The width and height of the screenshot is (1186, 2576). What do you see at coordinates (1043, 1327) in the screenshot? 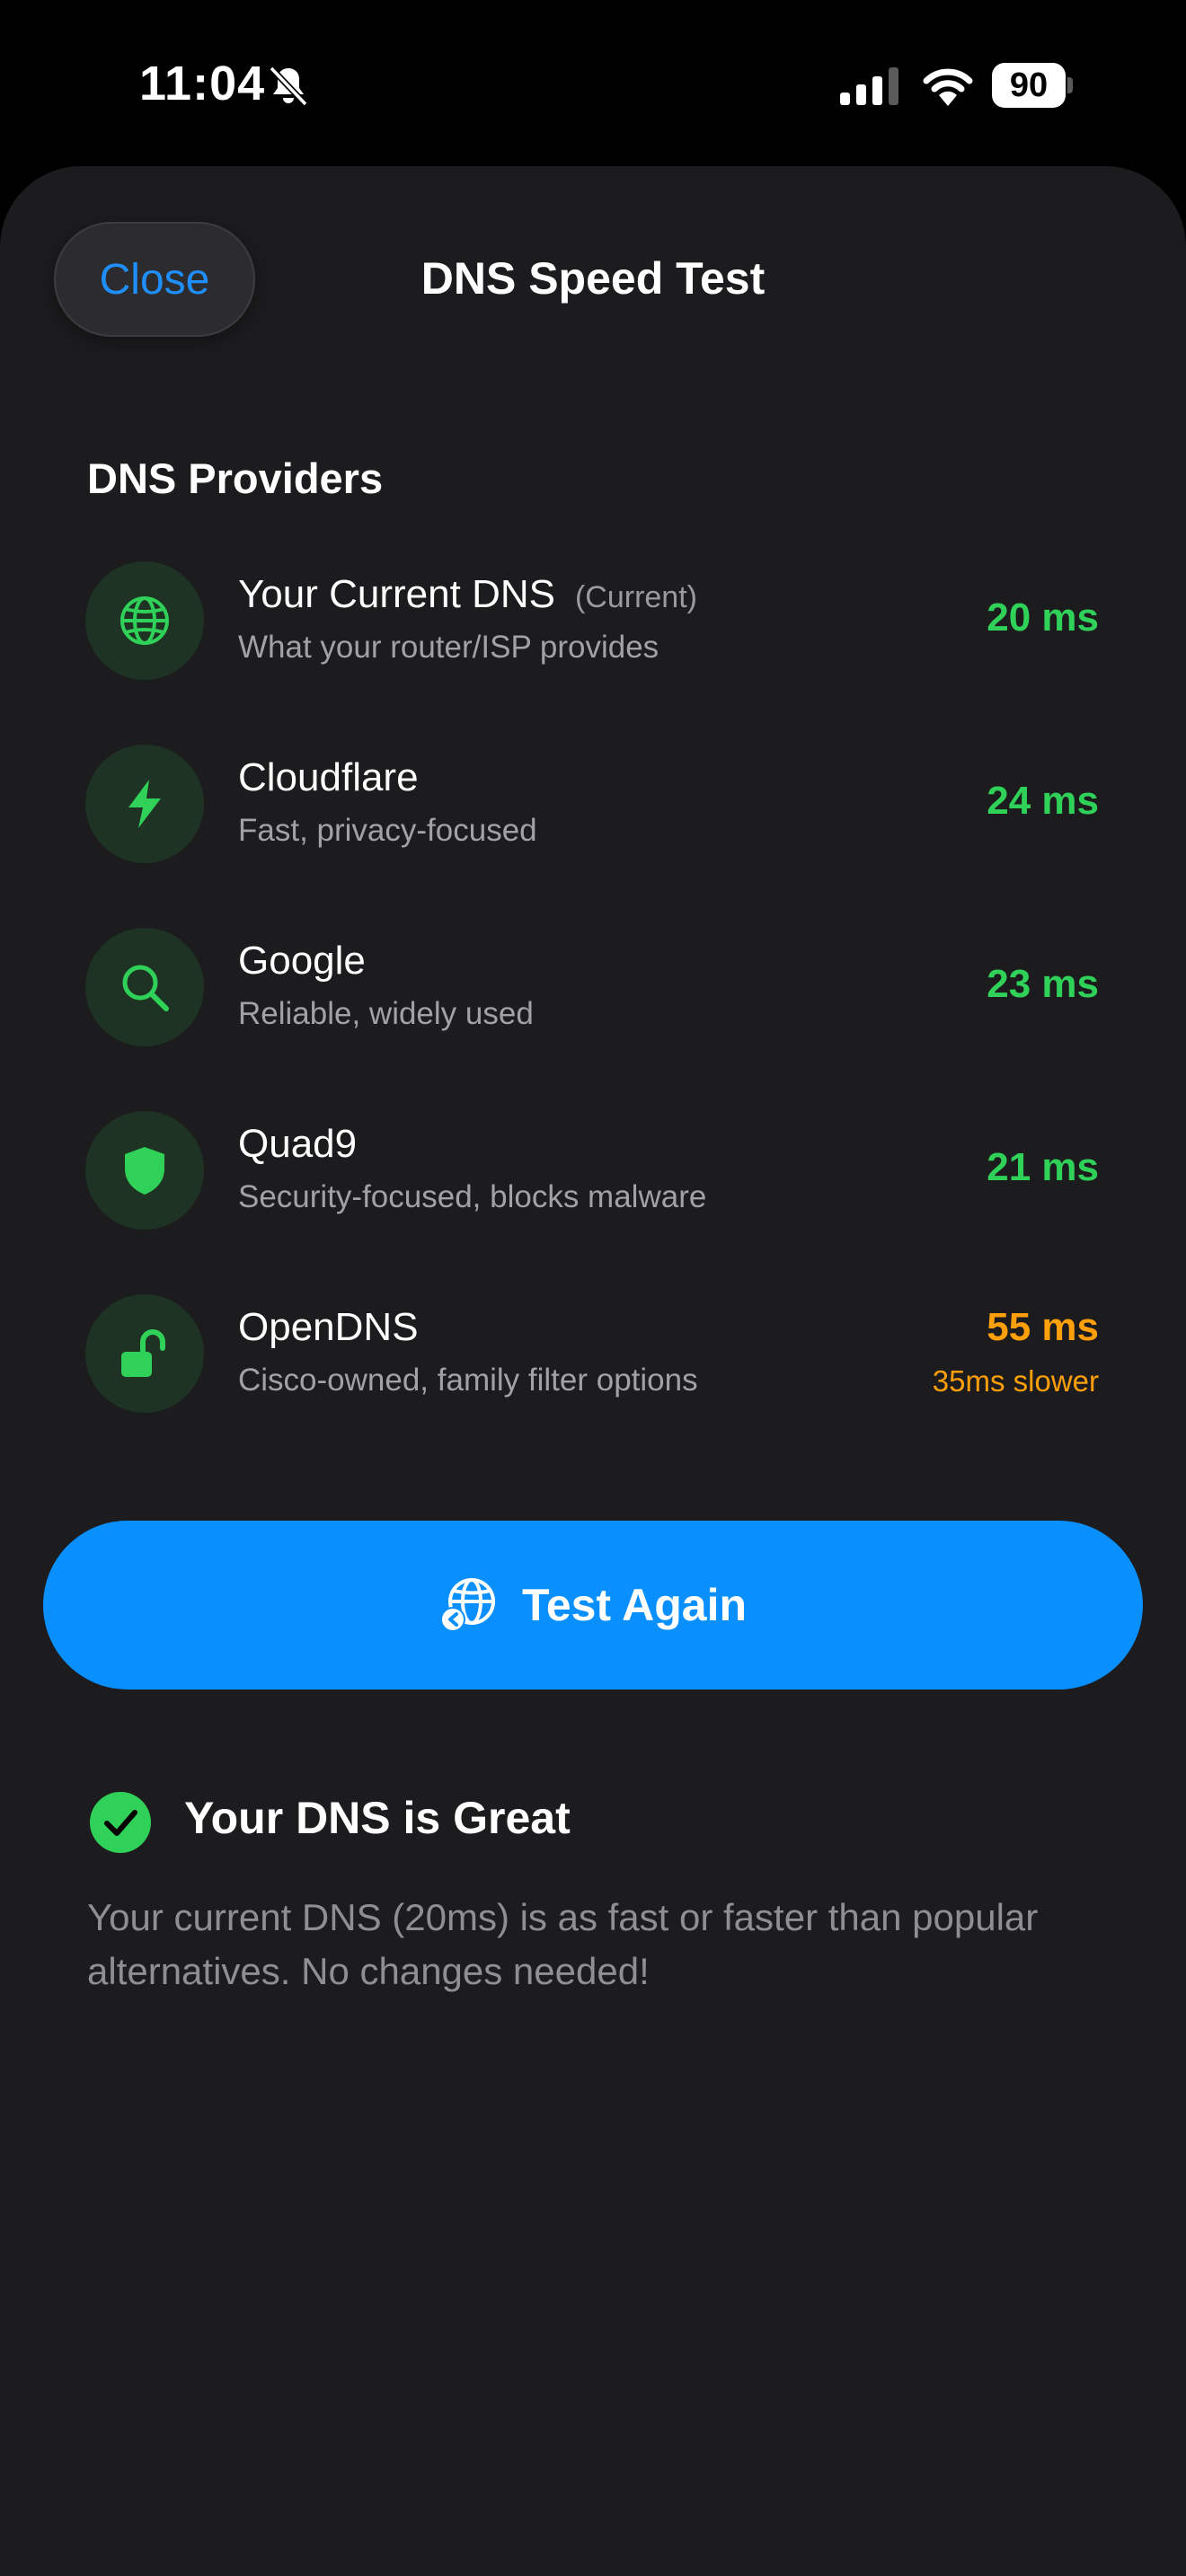
I see `provider-latency: 55 ms` at bounding box center [1043, 1327].